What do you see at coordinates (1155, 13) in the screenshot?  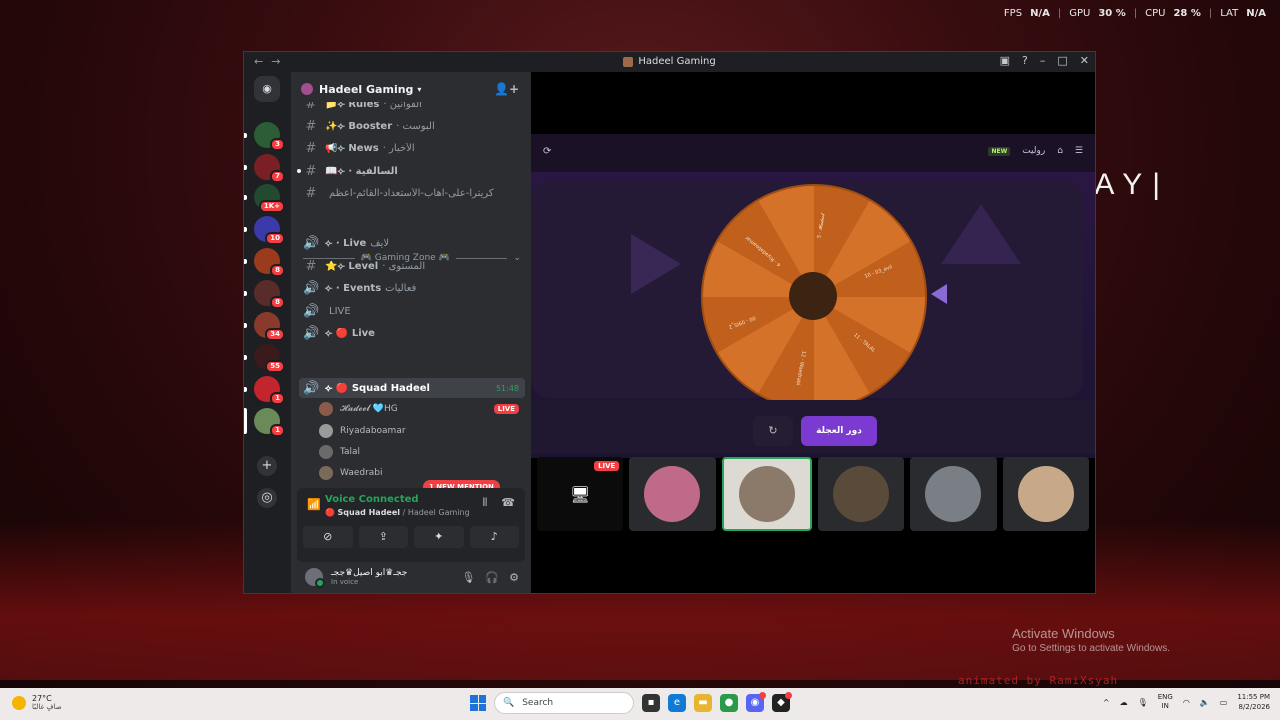 I see `cpu-label: CPU` at bounding box center [1155, 13].